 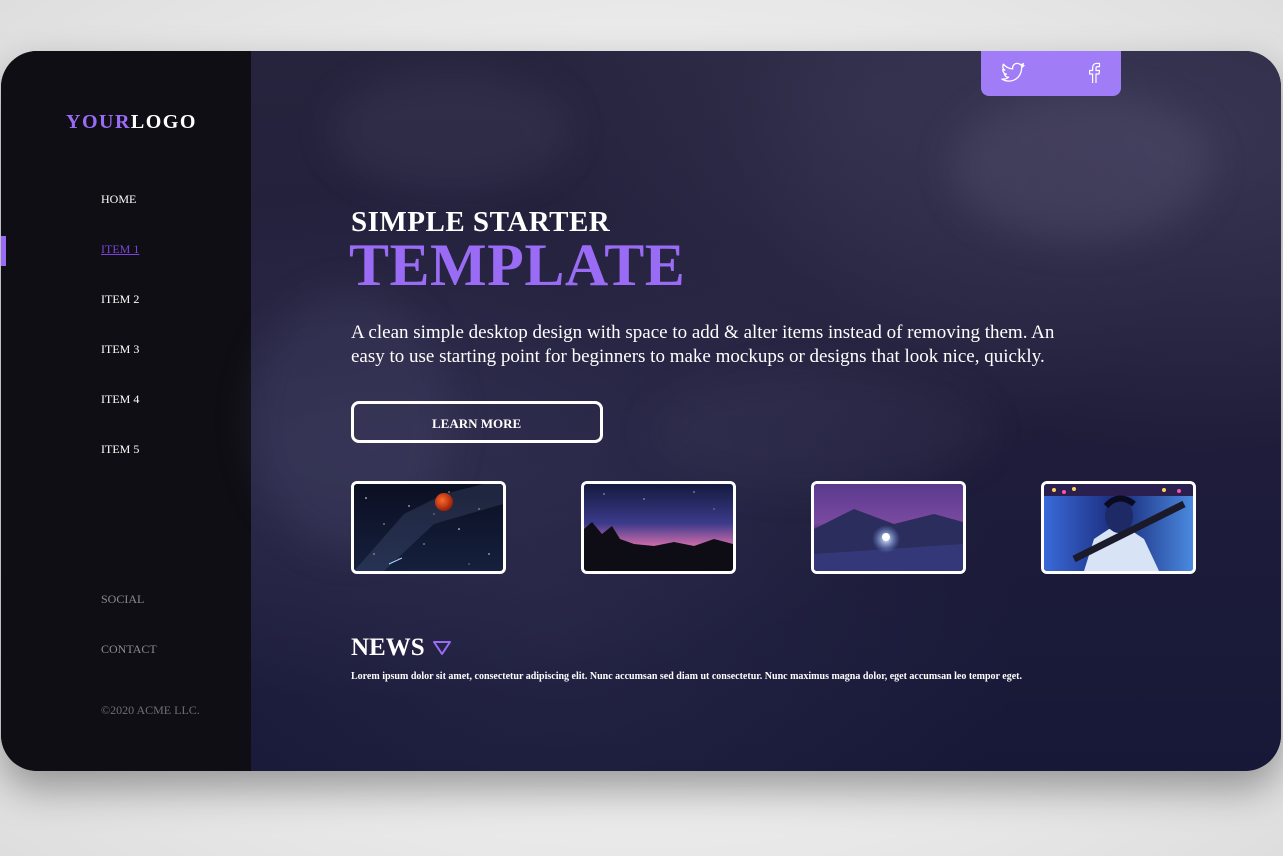 I want to click on logo-accent: YOUR, so click(x=98, y=122).